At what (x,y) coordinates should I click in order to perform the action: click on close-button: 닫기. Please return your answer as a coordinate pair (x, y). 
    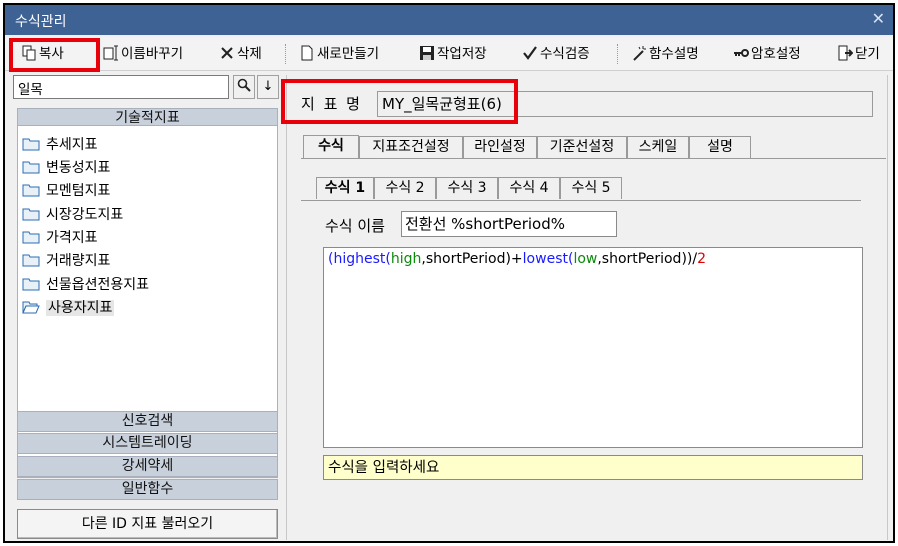
    Looking at the image, I should click on (858, 54).